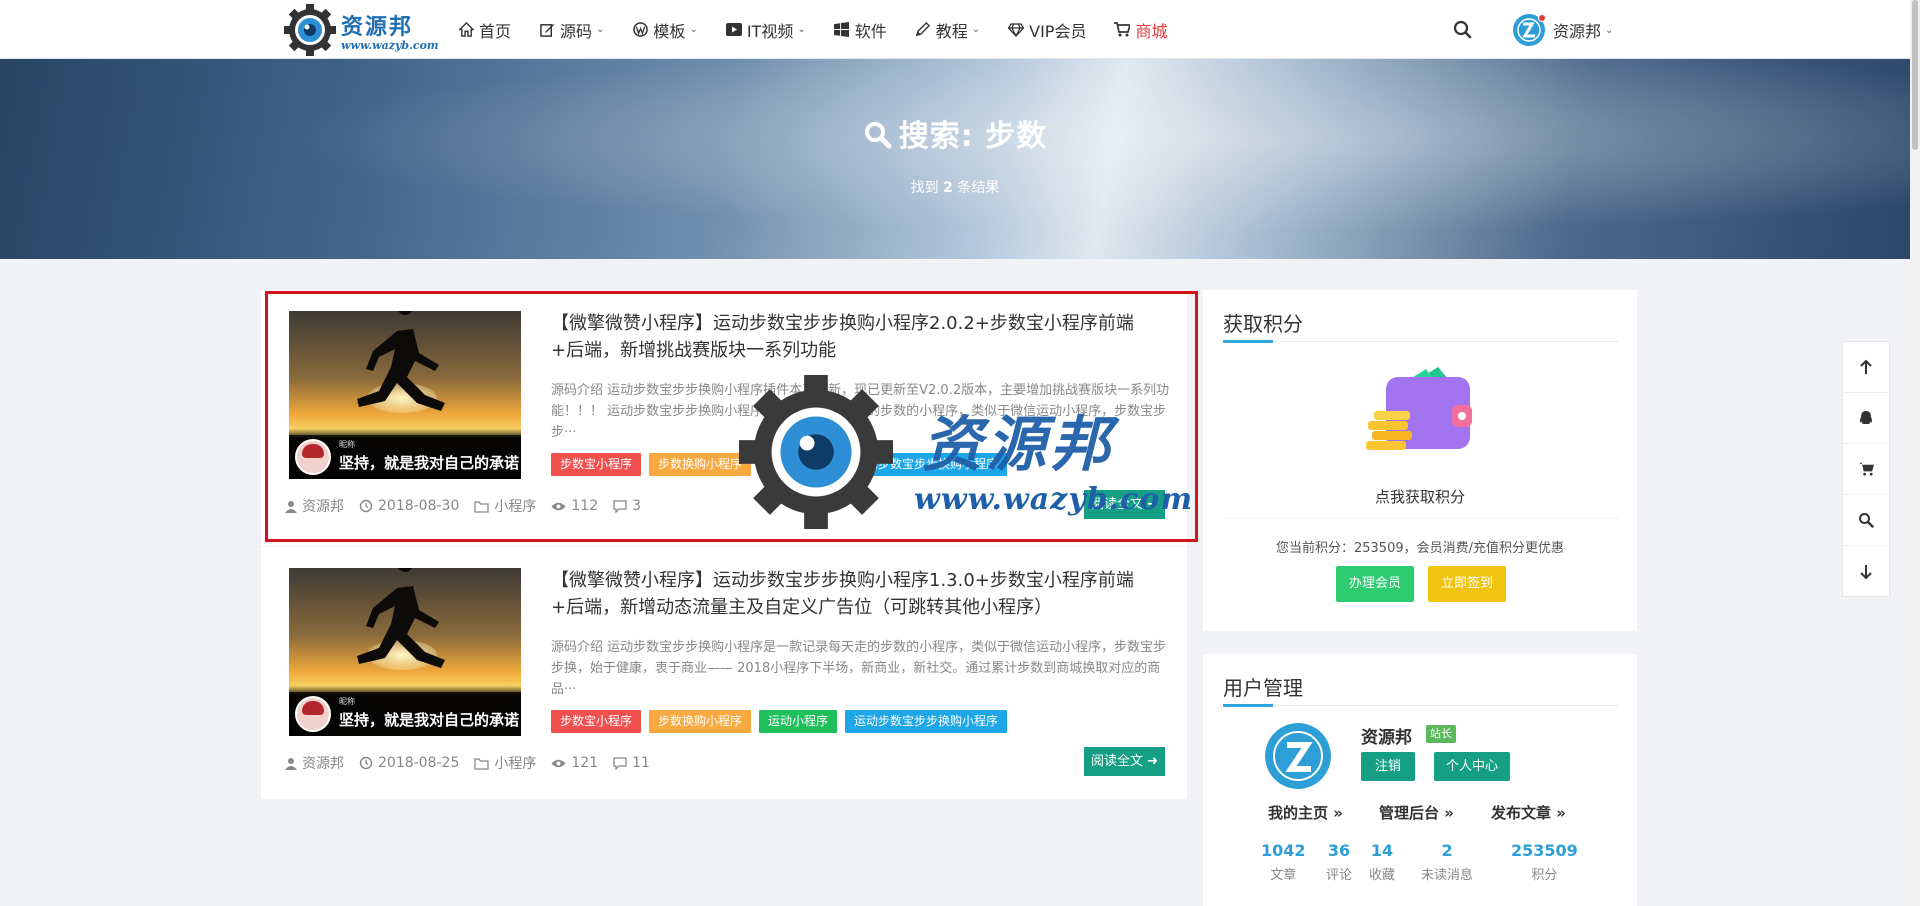 The width and height of the screenshot is (1920, 906). Describe the element at coordinates (1420, 518) in the screenshot. I see `divider` at that location.